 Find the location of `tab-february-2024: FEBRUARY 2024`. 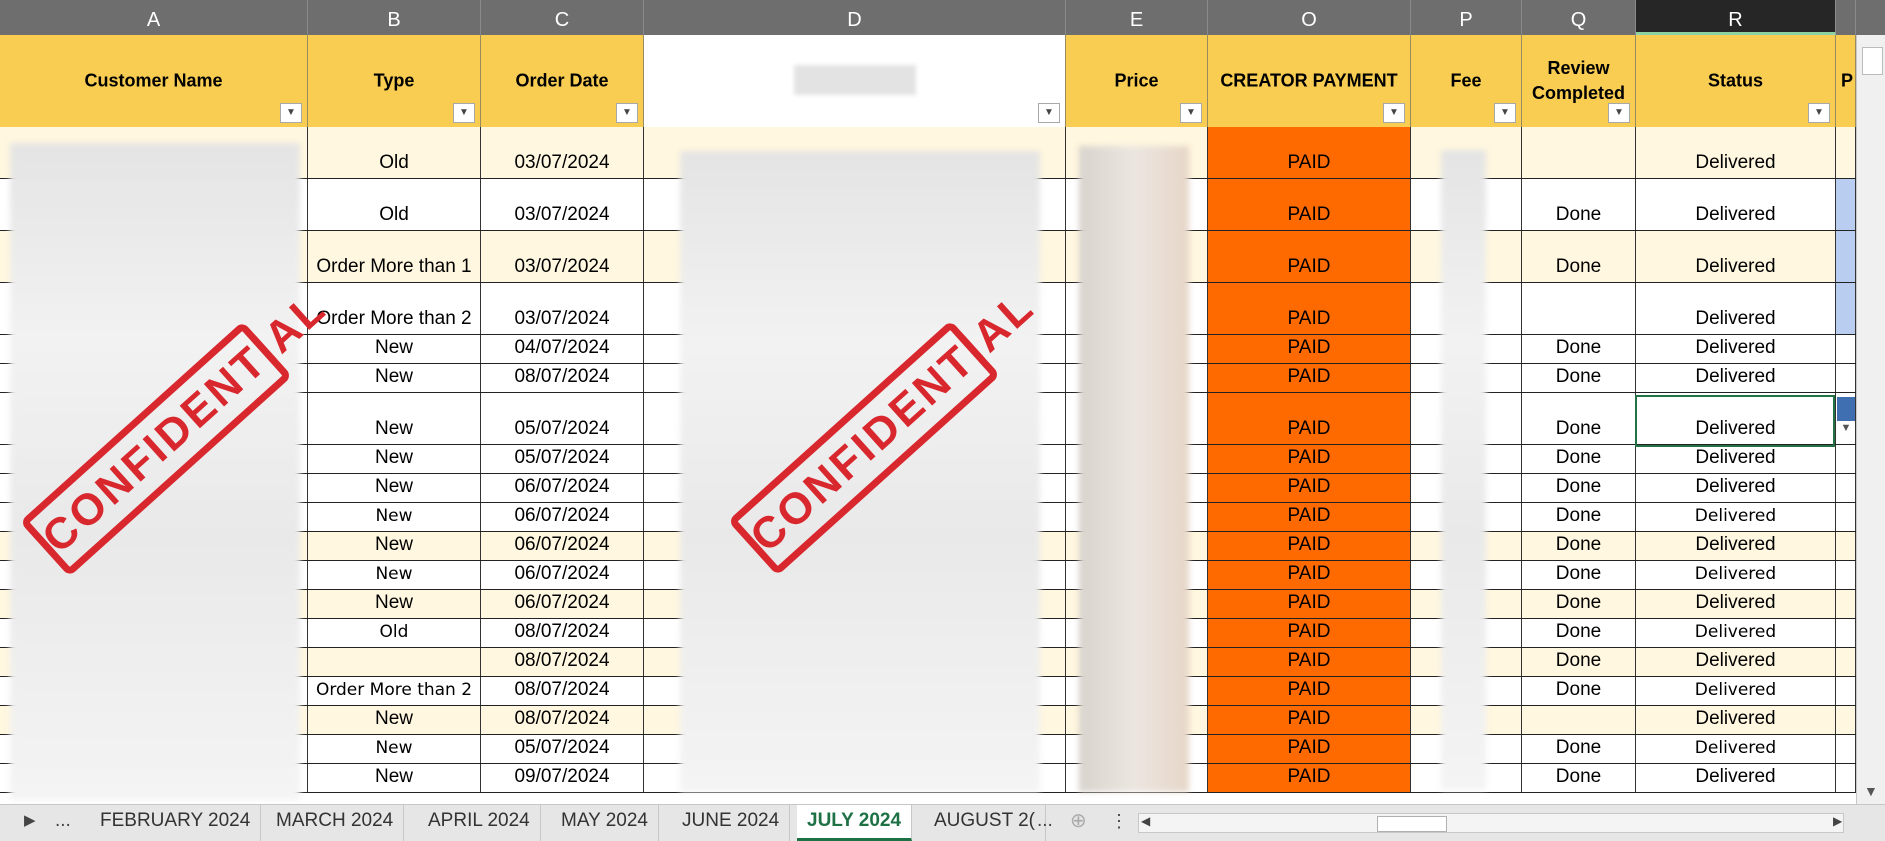

tab-february-2024: FEBRUARY 2024 is located at coordinates (176, 823).